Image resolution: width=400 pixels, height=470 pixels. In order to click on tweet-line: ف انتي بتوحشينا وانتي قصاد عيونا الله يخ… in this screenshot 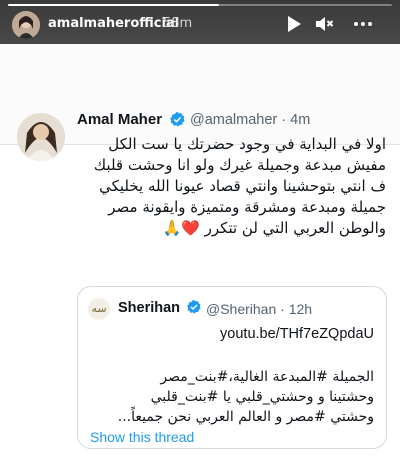, I will do `click(242, 186)`.